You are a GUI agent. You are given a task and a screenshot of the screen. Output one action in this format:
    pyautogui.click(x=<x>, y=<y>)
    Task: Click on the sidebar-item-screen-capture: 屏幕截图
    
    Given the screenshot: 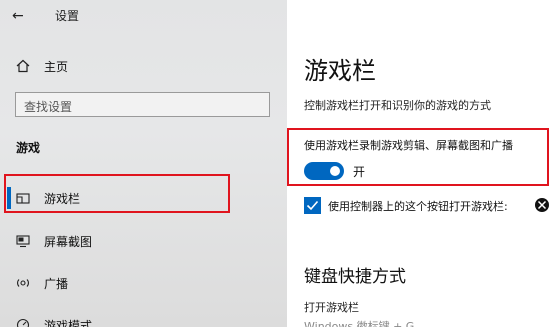 What is the action you would take?
    pyautogui.click(x=54, y=241)
    